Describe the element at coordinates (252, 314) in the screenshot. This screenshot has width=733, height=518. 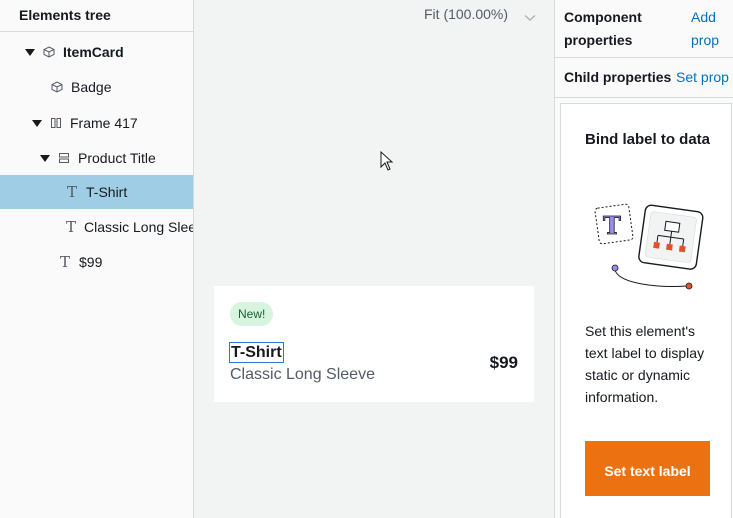
I see `new-badge: New!` at that location.